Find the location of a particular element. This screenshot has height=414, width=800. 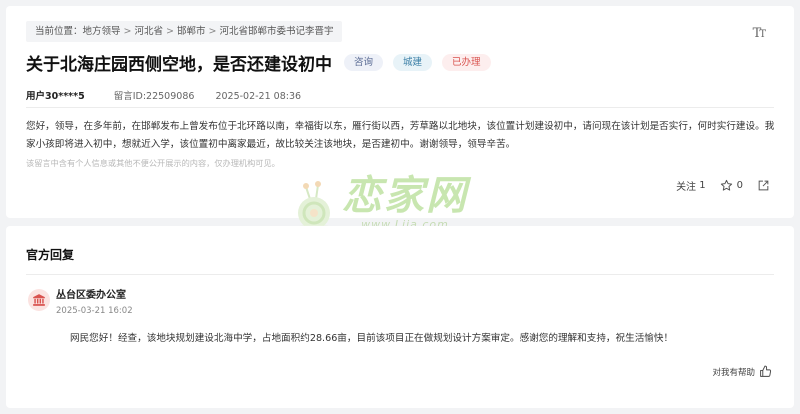

breadcrumb-item-local-leaders: 地方领导 is located at coordinates (102, 31).